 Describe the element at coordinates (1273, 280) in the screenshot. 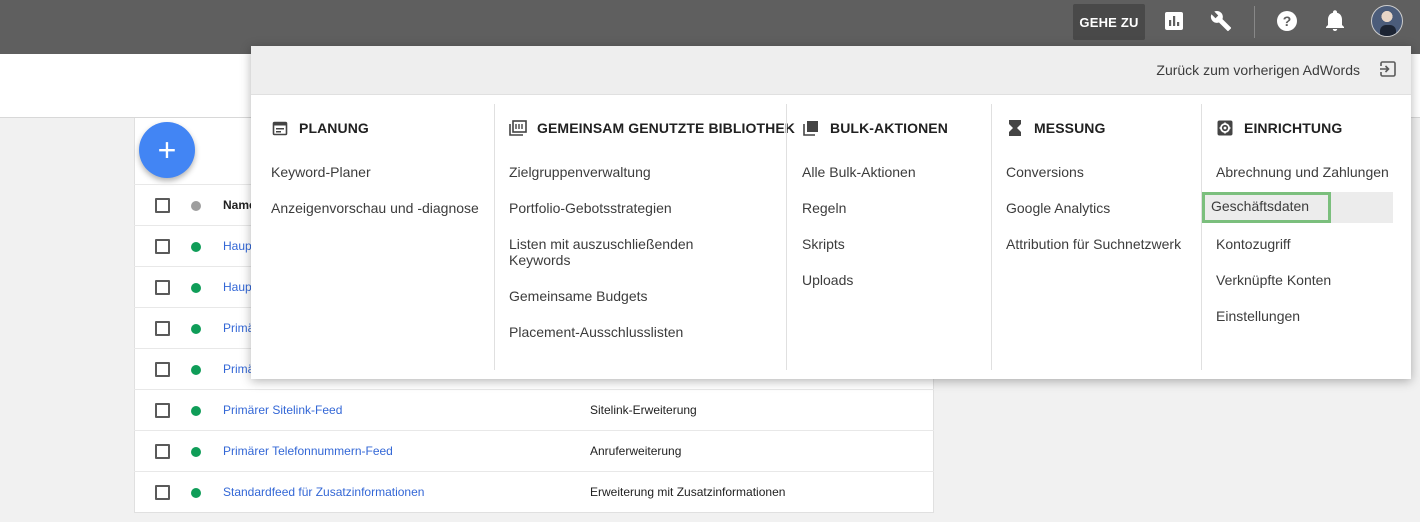

I see `menu-item-verknuepfte-konten: Verknüpfte Konten` at that location.